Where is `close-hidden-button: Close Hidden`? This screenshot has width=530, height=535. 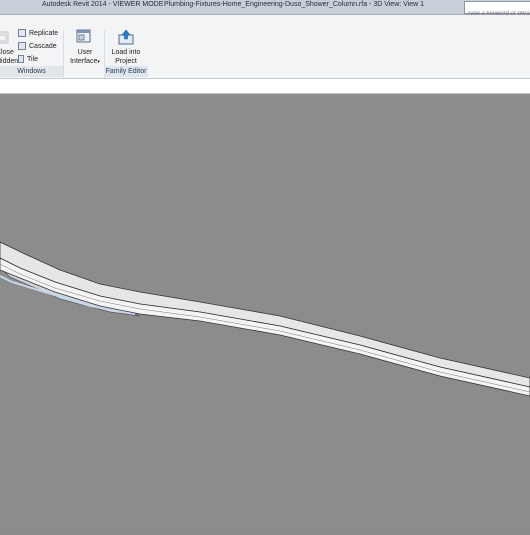 close-hidden-button: Close Hidden is located at coordinates (9, 57).